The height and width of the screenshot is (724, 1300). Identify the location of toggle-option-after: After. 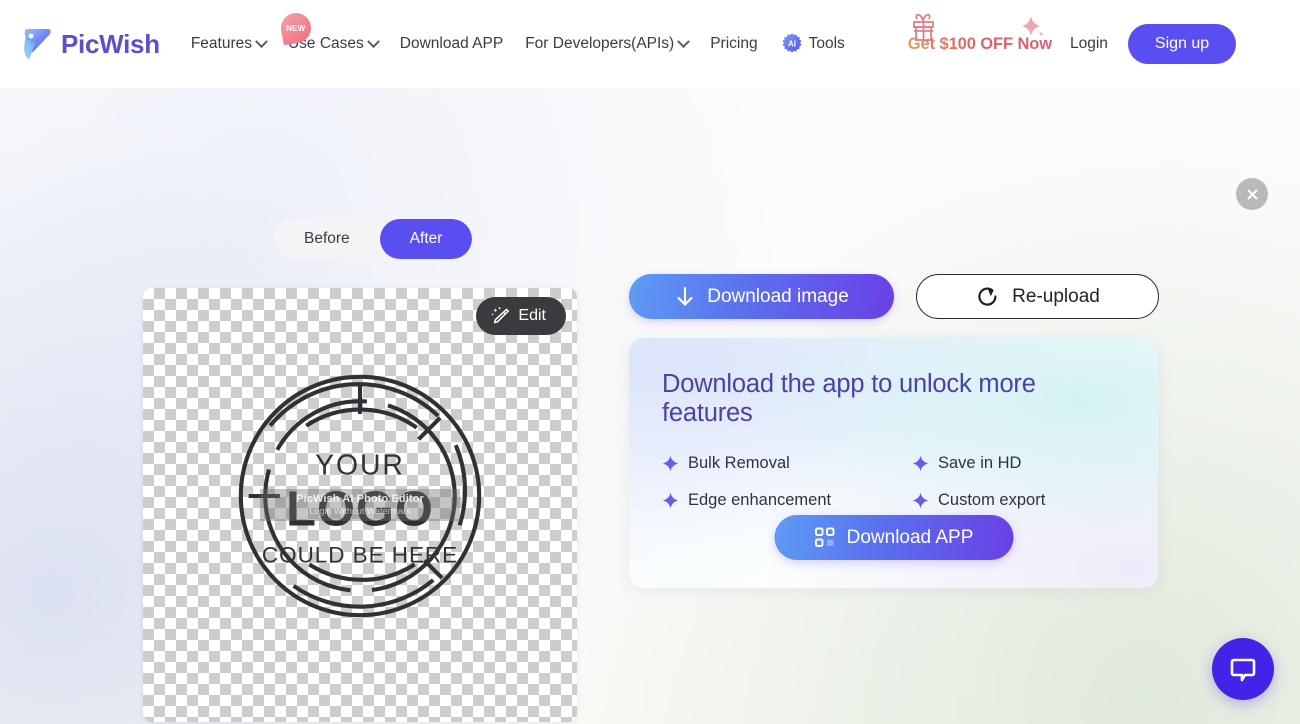
(426, 239).